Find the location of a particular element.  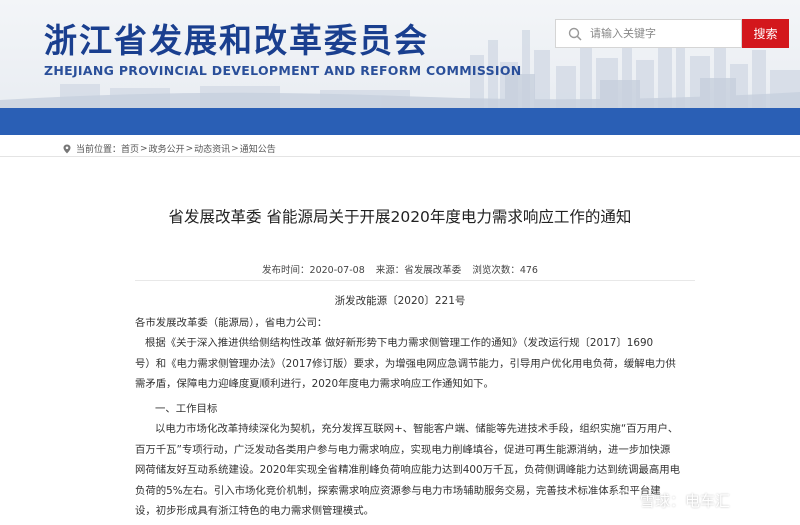

addressee-line: 各市发展改革委（能源局），省电力公司： is located at coordinates (231, 323).